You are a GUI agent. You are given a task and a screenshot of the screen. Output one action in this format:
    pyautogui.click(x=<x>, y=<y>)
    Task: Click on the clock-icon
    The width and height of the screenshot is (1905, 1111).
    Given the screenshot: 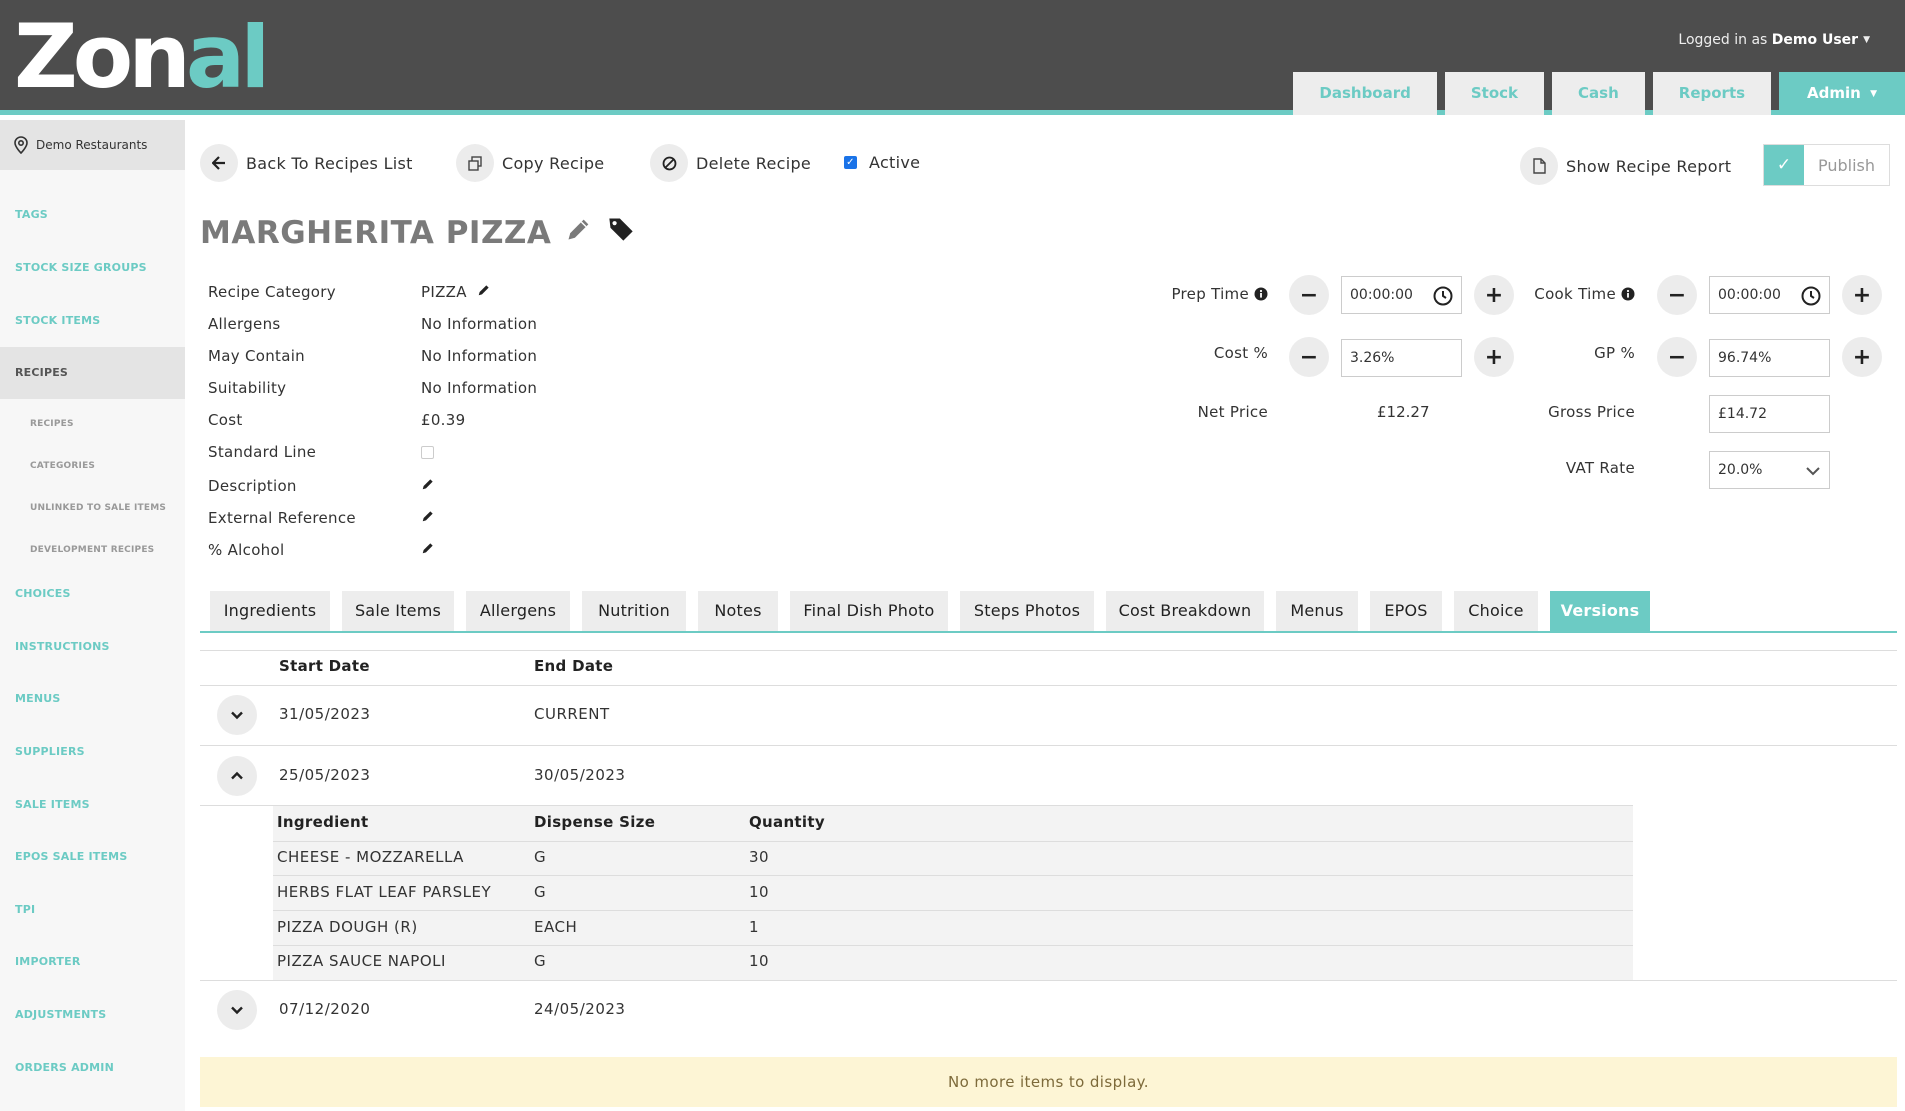 What is the action you would take?
    pyautogui.click(x=1811, y=296)
    